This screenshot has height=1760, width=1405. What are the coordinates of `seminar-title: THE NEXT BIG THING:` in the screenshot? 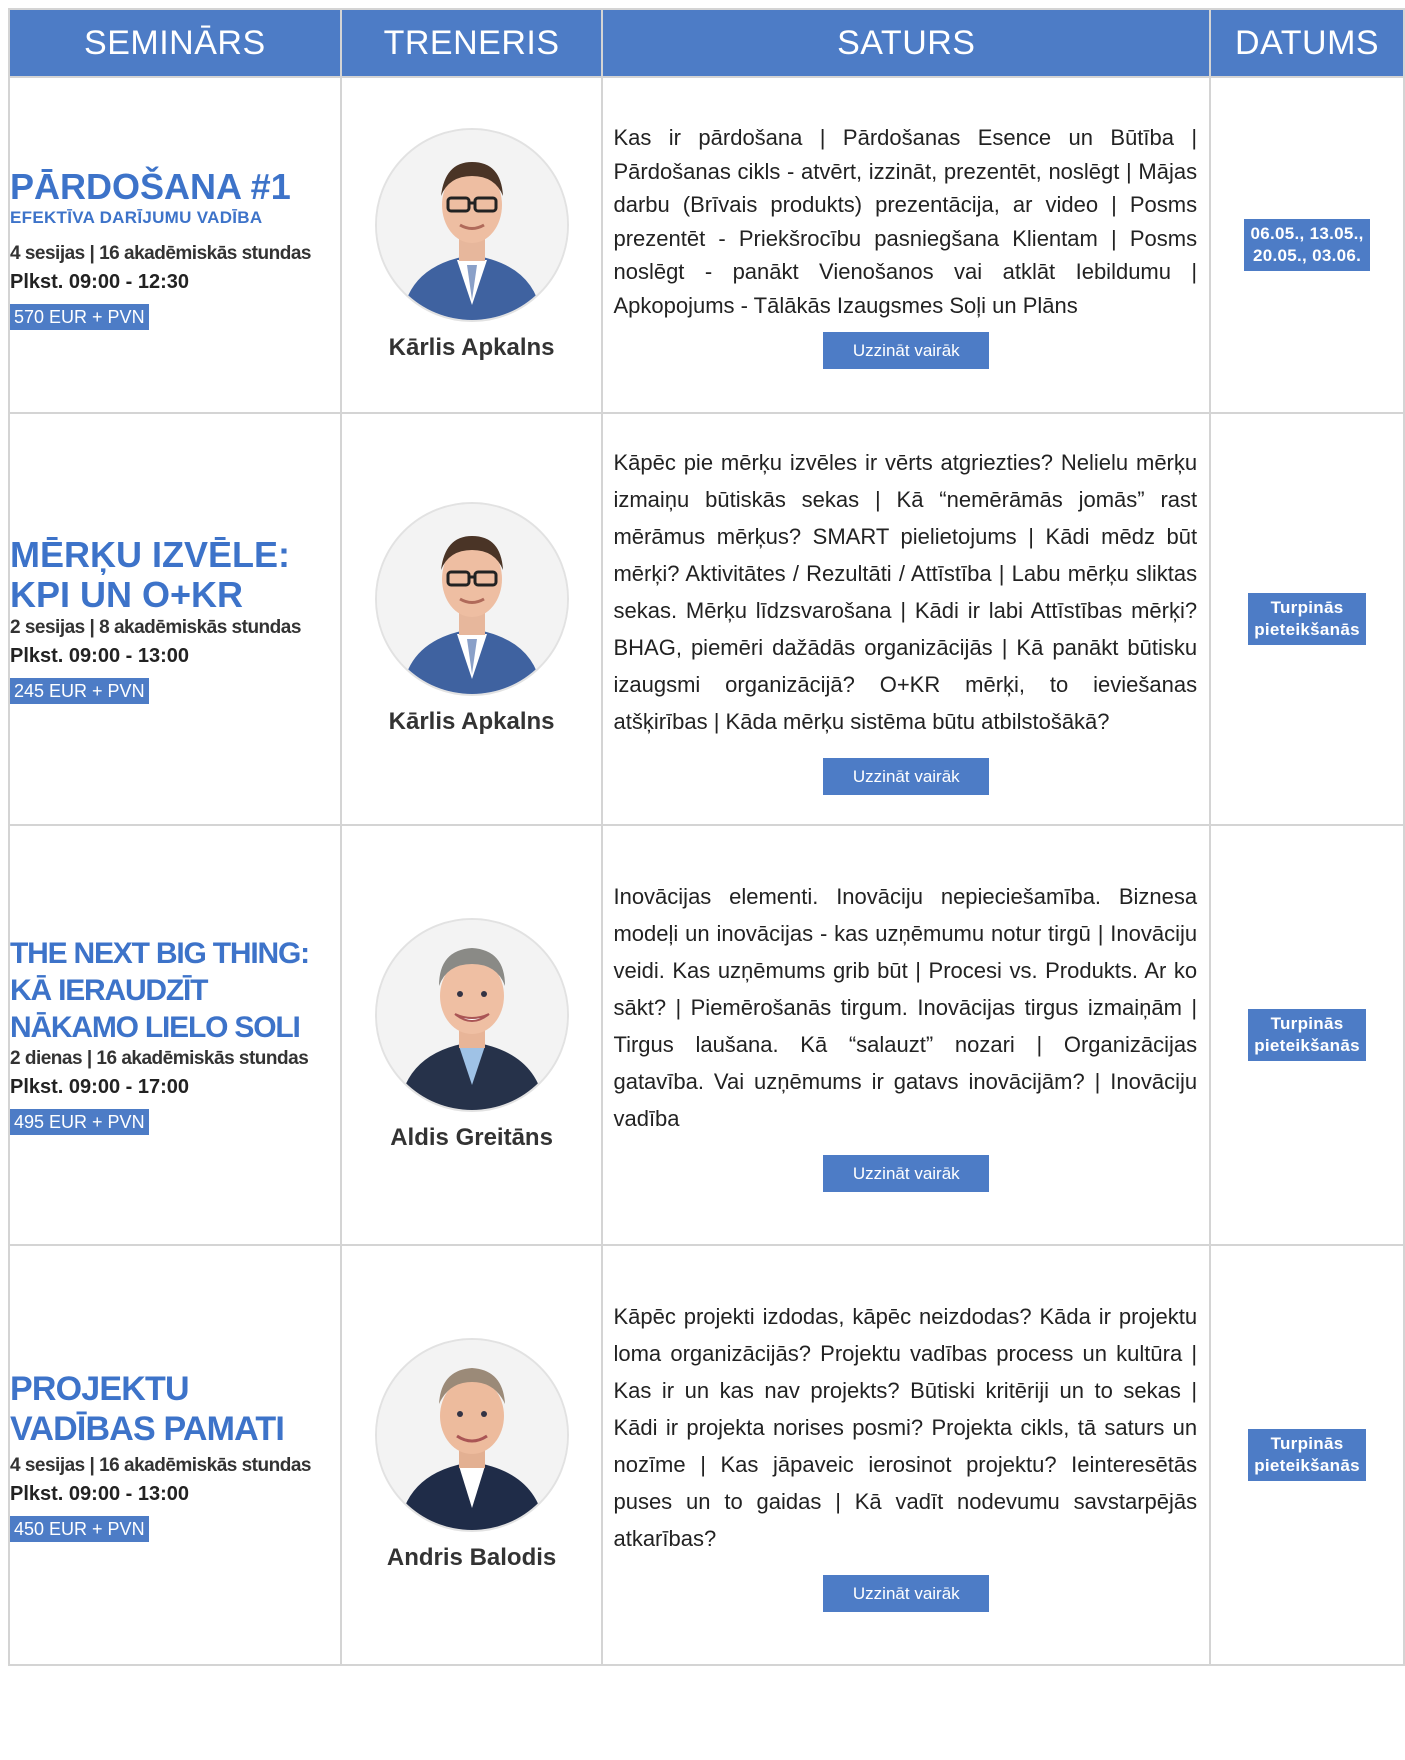 It's located at (175, 953).